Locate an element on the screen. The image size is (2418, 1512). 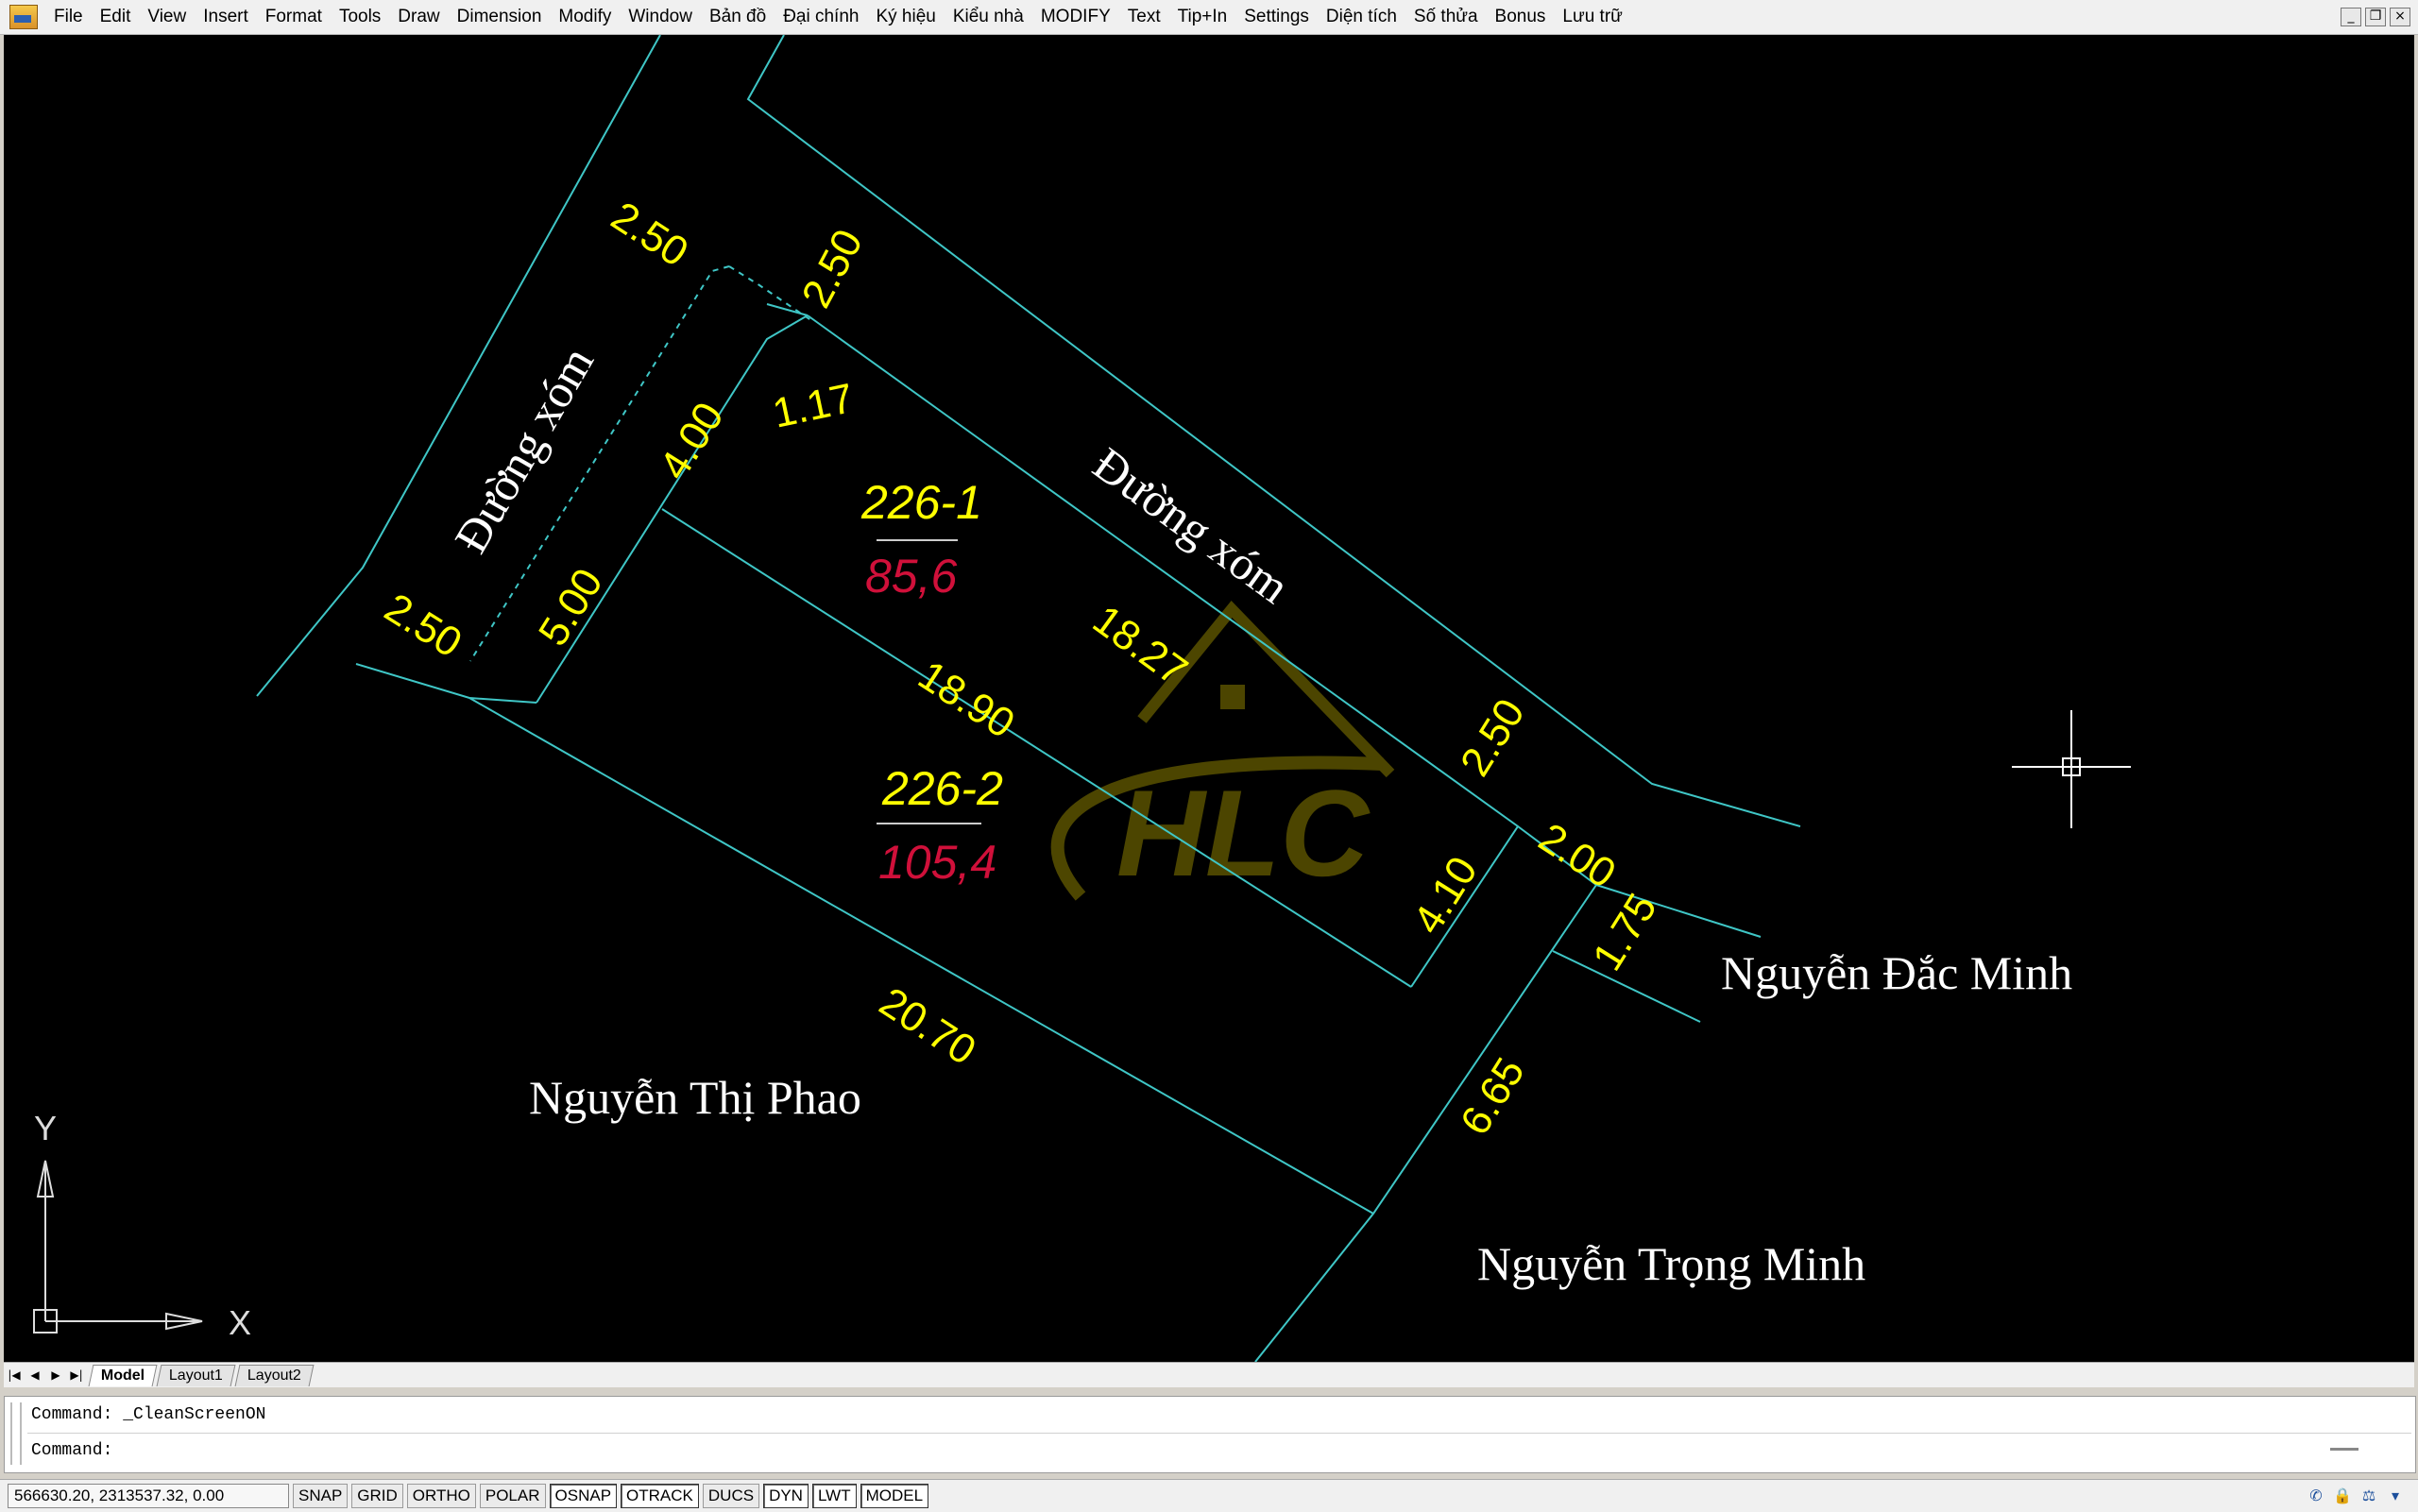
menu-so-thua: Số thửa is located at coordinates (1446, 17).